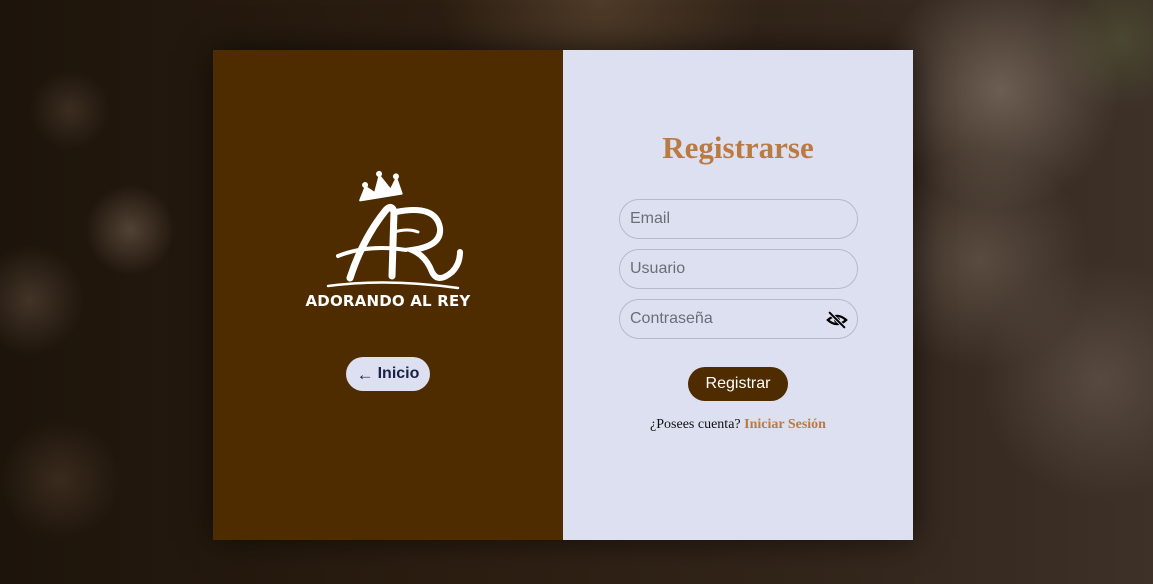  Describe the element at coordinates (837, 320) in the screenshot. I see `eye-slash-icon` at that location.